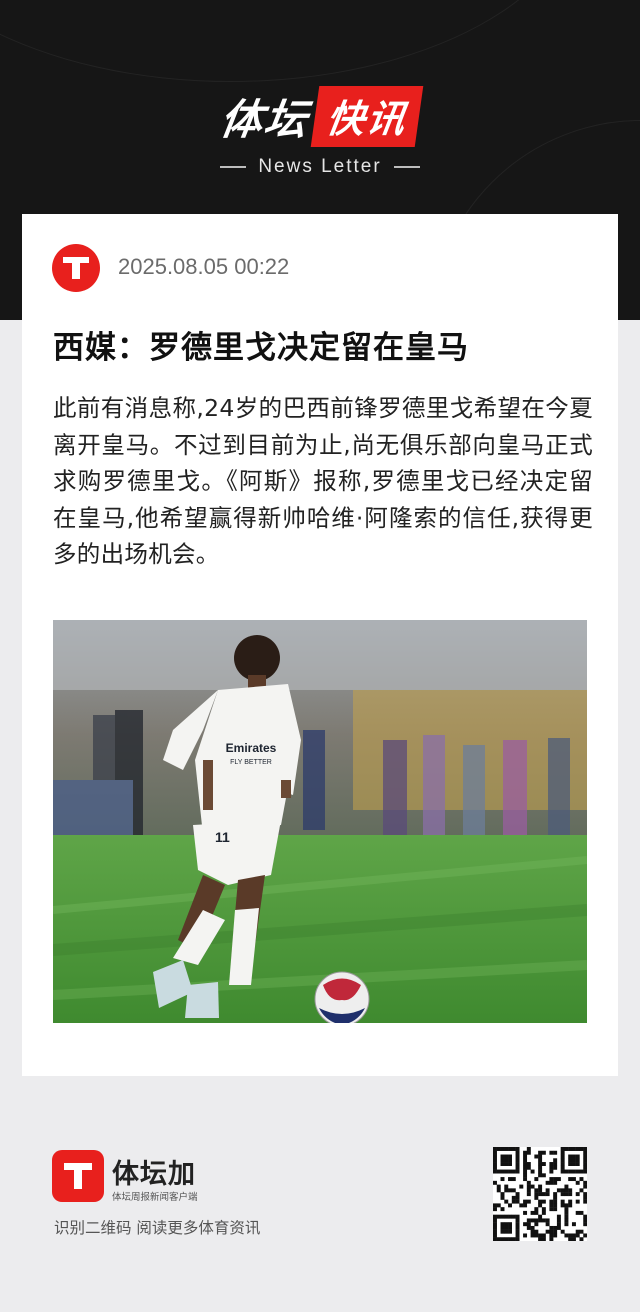 This screenshot has height=1312, width=640. What do you see at coordinates (222, 837) in the screenshot?
I see `jersey-number: 11` at bounding box center [222, 837].